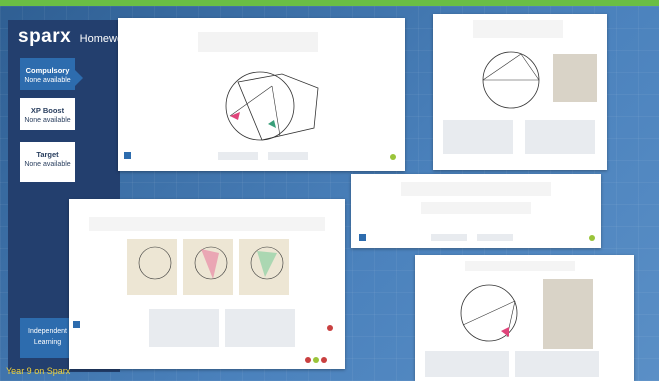 The image size is (659, 381). I want to click on logo: sparx, so click(45, 36).